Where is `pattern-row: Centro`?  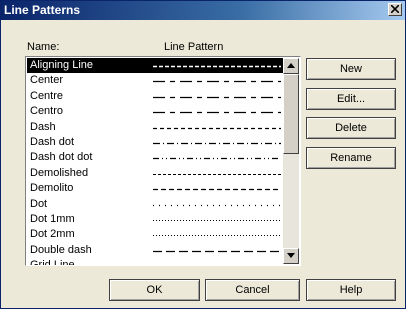
pattern-row: Centro is located at coordinates (155, 111).